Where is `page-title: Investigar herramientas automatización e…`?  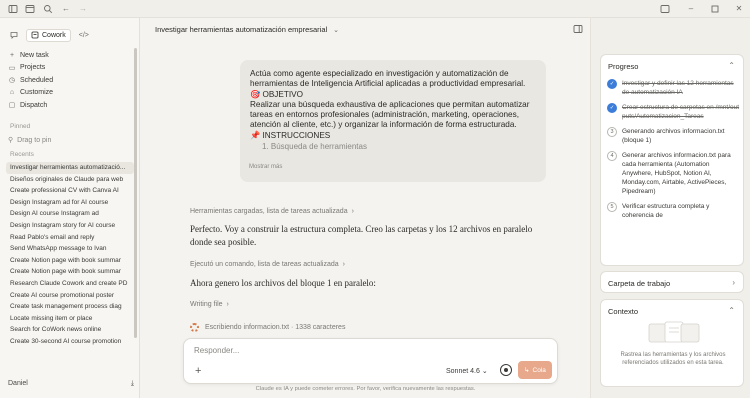 page-title: Investigar herramientas automatización e… is located at coordinates (241, 29).